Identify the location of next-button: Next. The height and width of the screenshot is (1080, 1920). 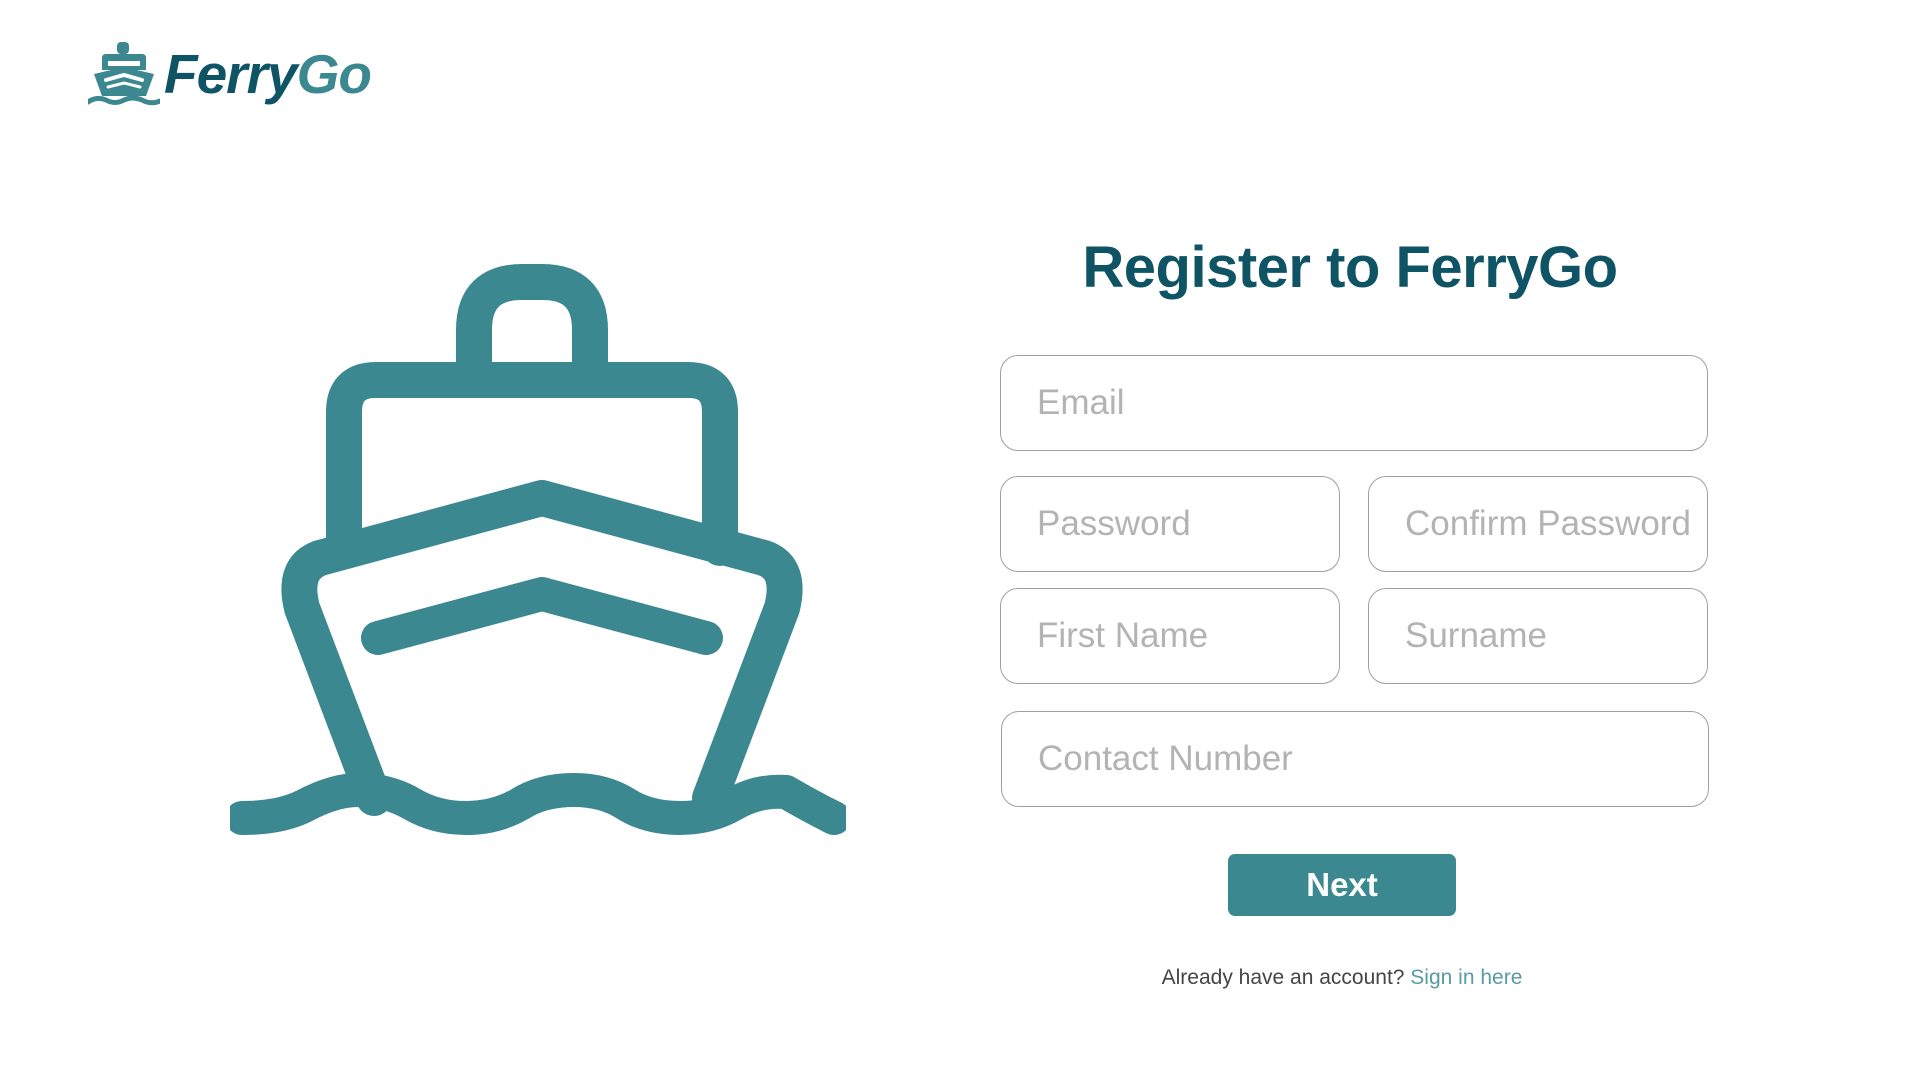
(1342, 885).